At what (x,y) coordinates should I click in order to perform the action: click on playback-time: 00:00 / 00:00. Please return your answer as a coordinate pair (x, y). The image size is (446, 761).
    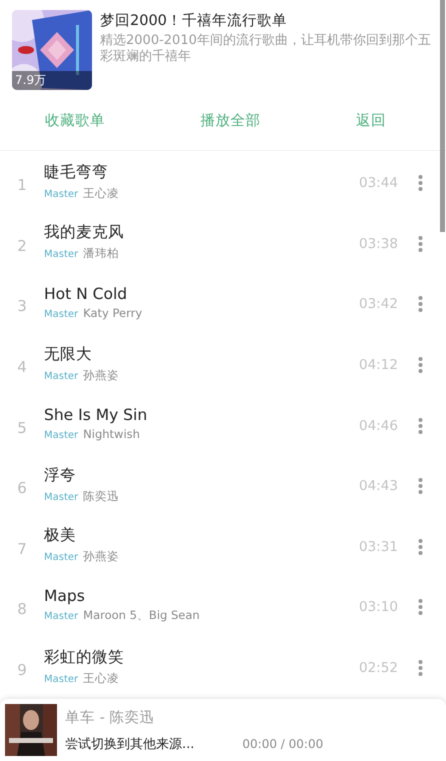
    Looking at the image, I should click on (283, 744).